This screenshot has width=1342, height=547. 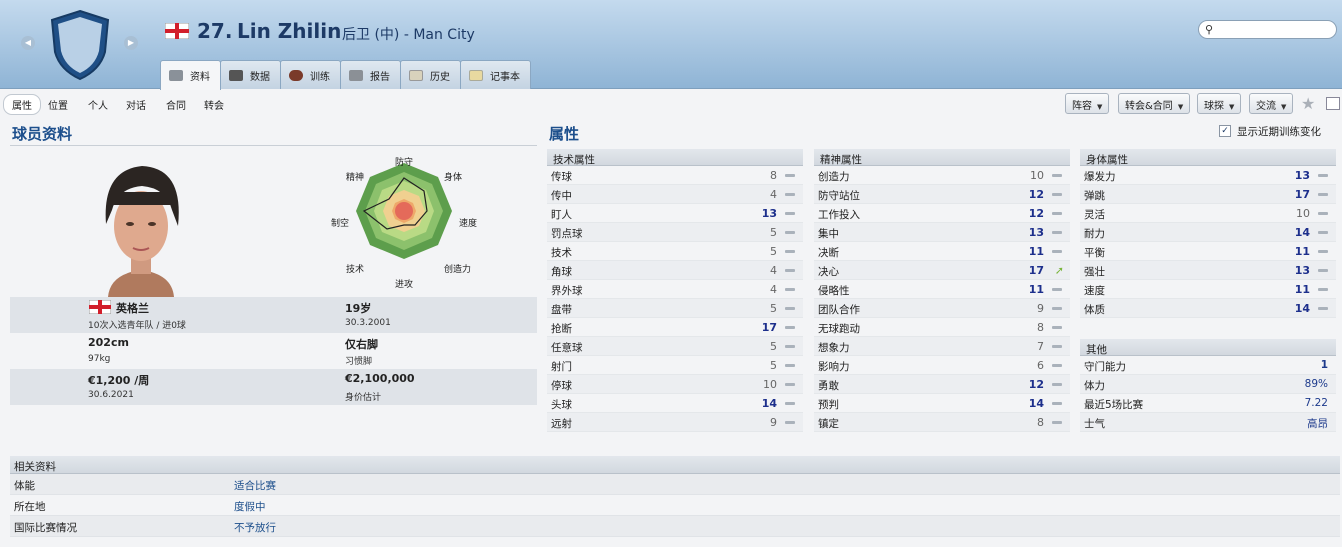 I want to click on related-info-header: 相关资料, so click(x=675, y=465).